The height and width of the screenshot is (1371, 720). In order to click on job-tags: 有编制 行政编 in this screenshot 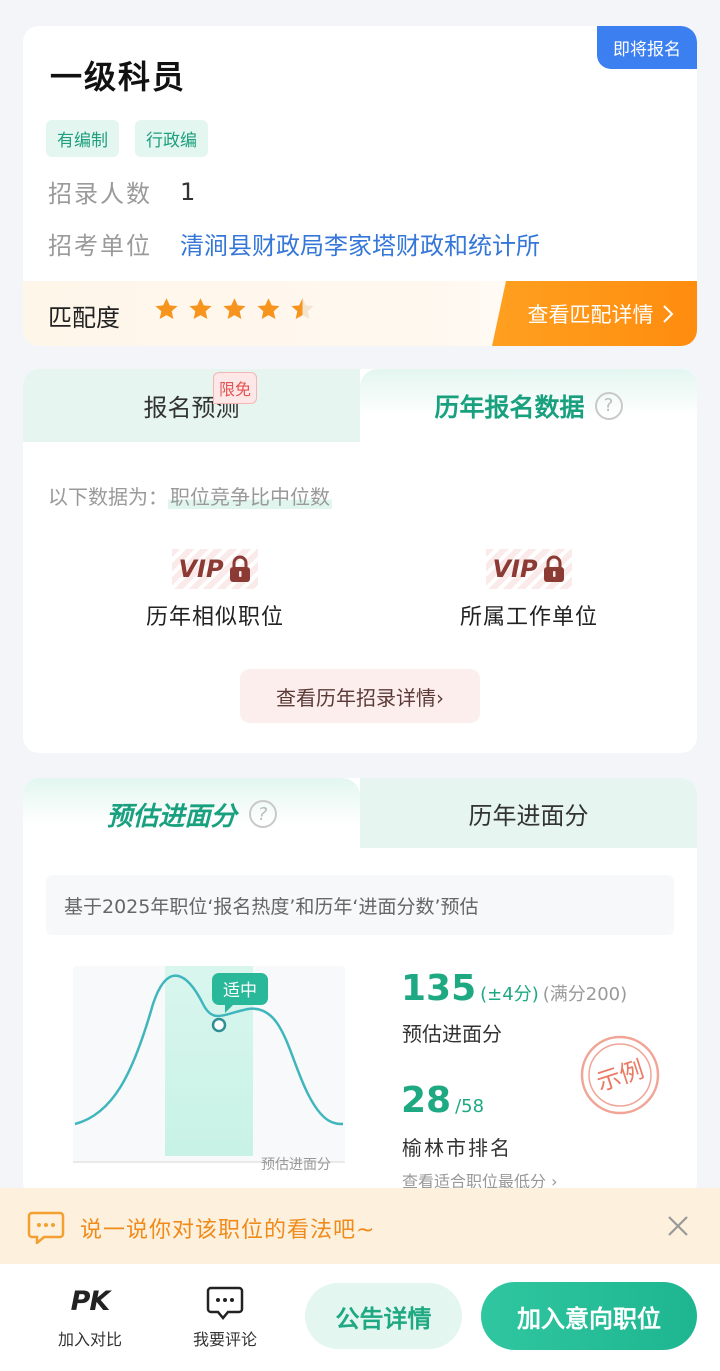, I will do `click(127, 138)`.